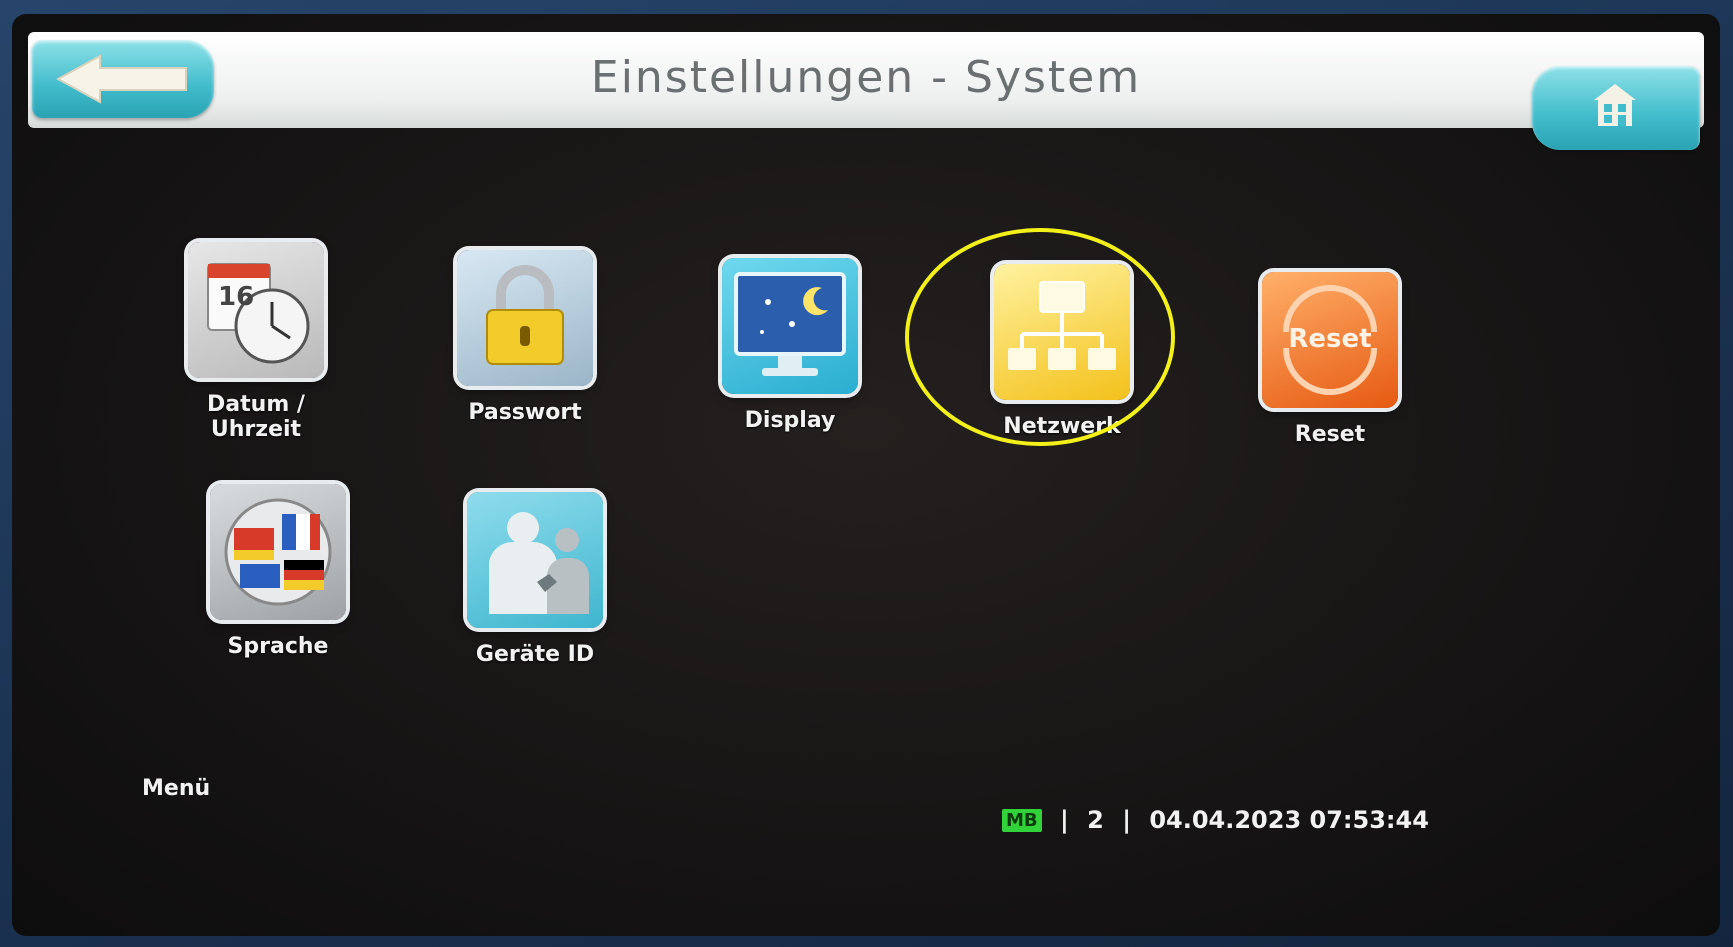 The width and height of the screenshot is (1733, 947). I want to click on language-flags-icon, so click(278, 552).